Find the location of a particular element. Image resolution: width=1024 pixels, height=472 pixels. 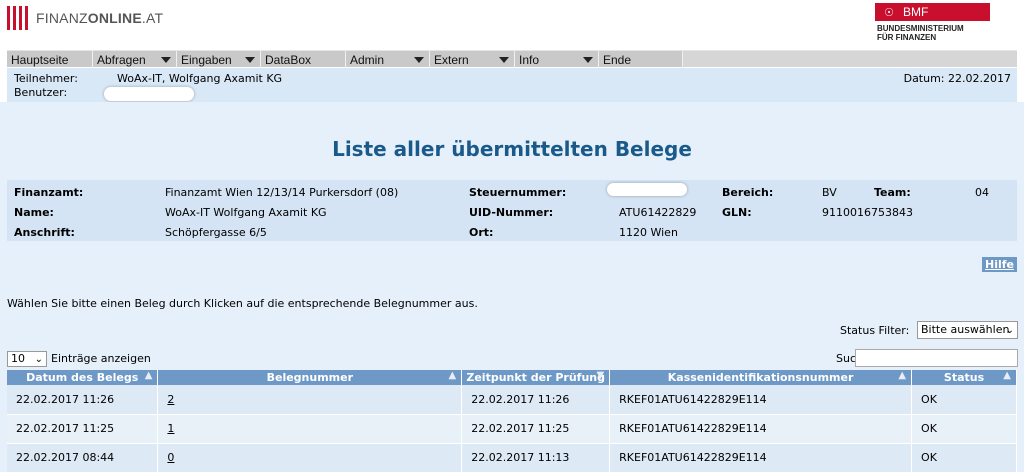

redacted-steuernummer is located at coordinates (647, 189).